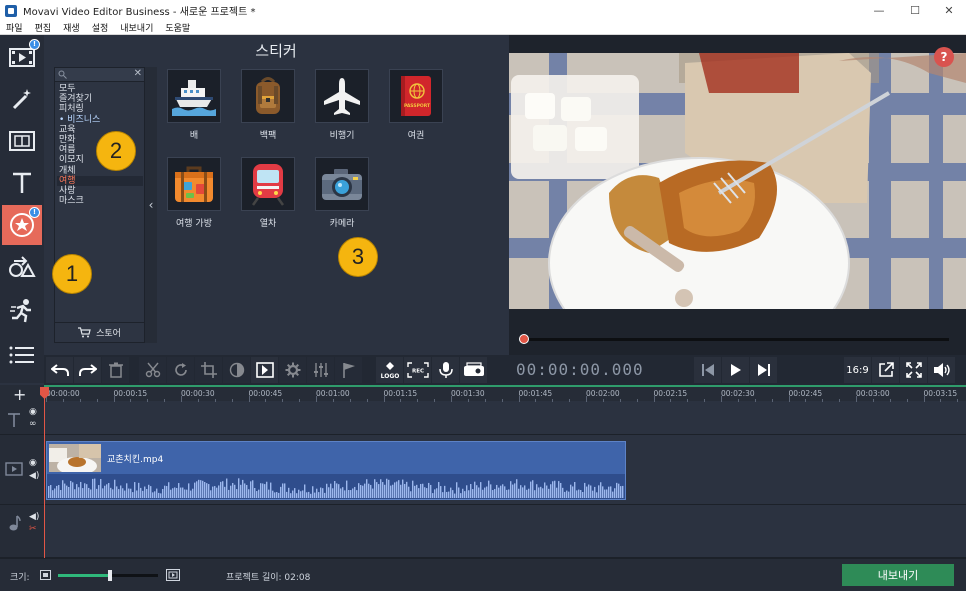 The width and height of the screenshot is (966, 591). I want to click on callouts-tool, so click(22, 267).